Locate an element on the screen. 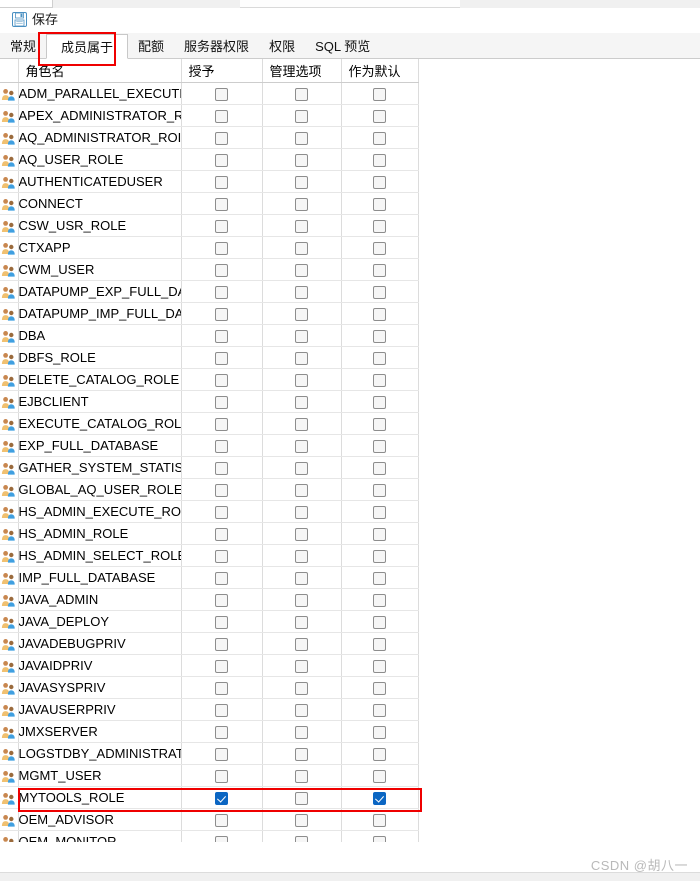 The width and height of the screenshot is (700, 881). table-row: DBA is located at coordinates (209, 335).